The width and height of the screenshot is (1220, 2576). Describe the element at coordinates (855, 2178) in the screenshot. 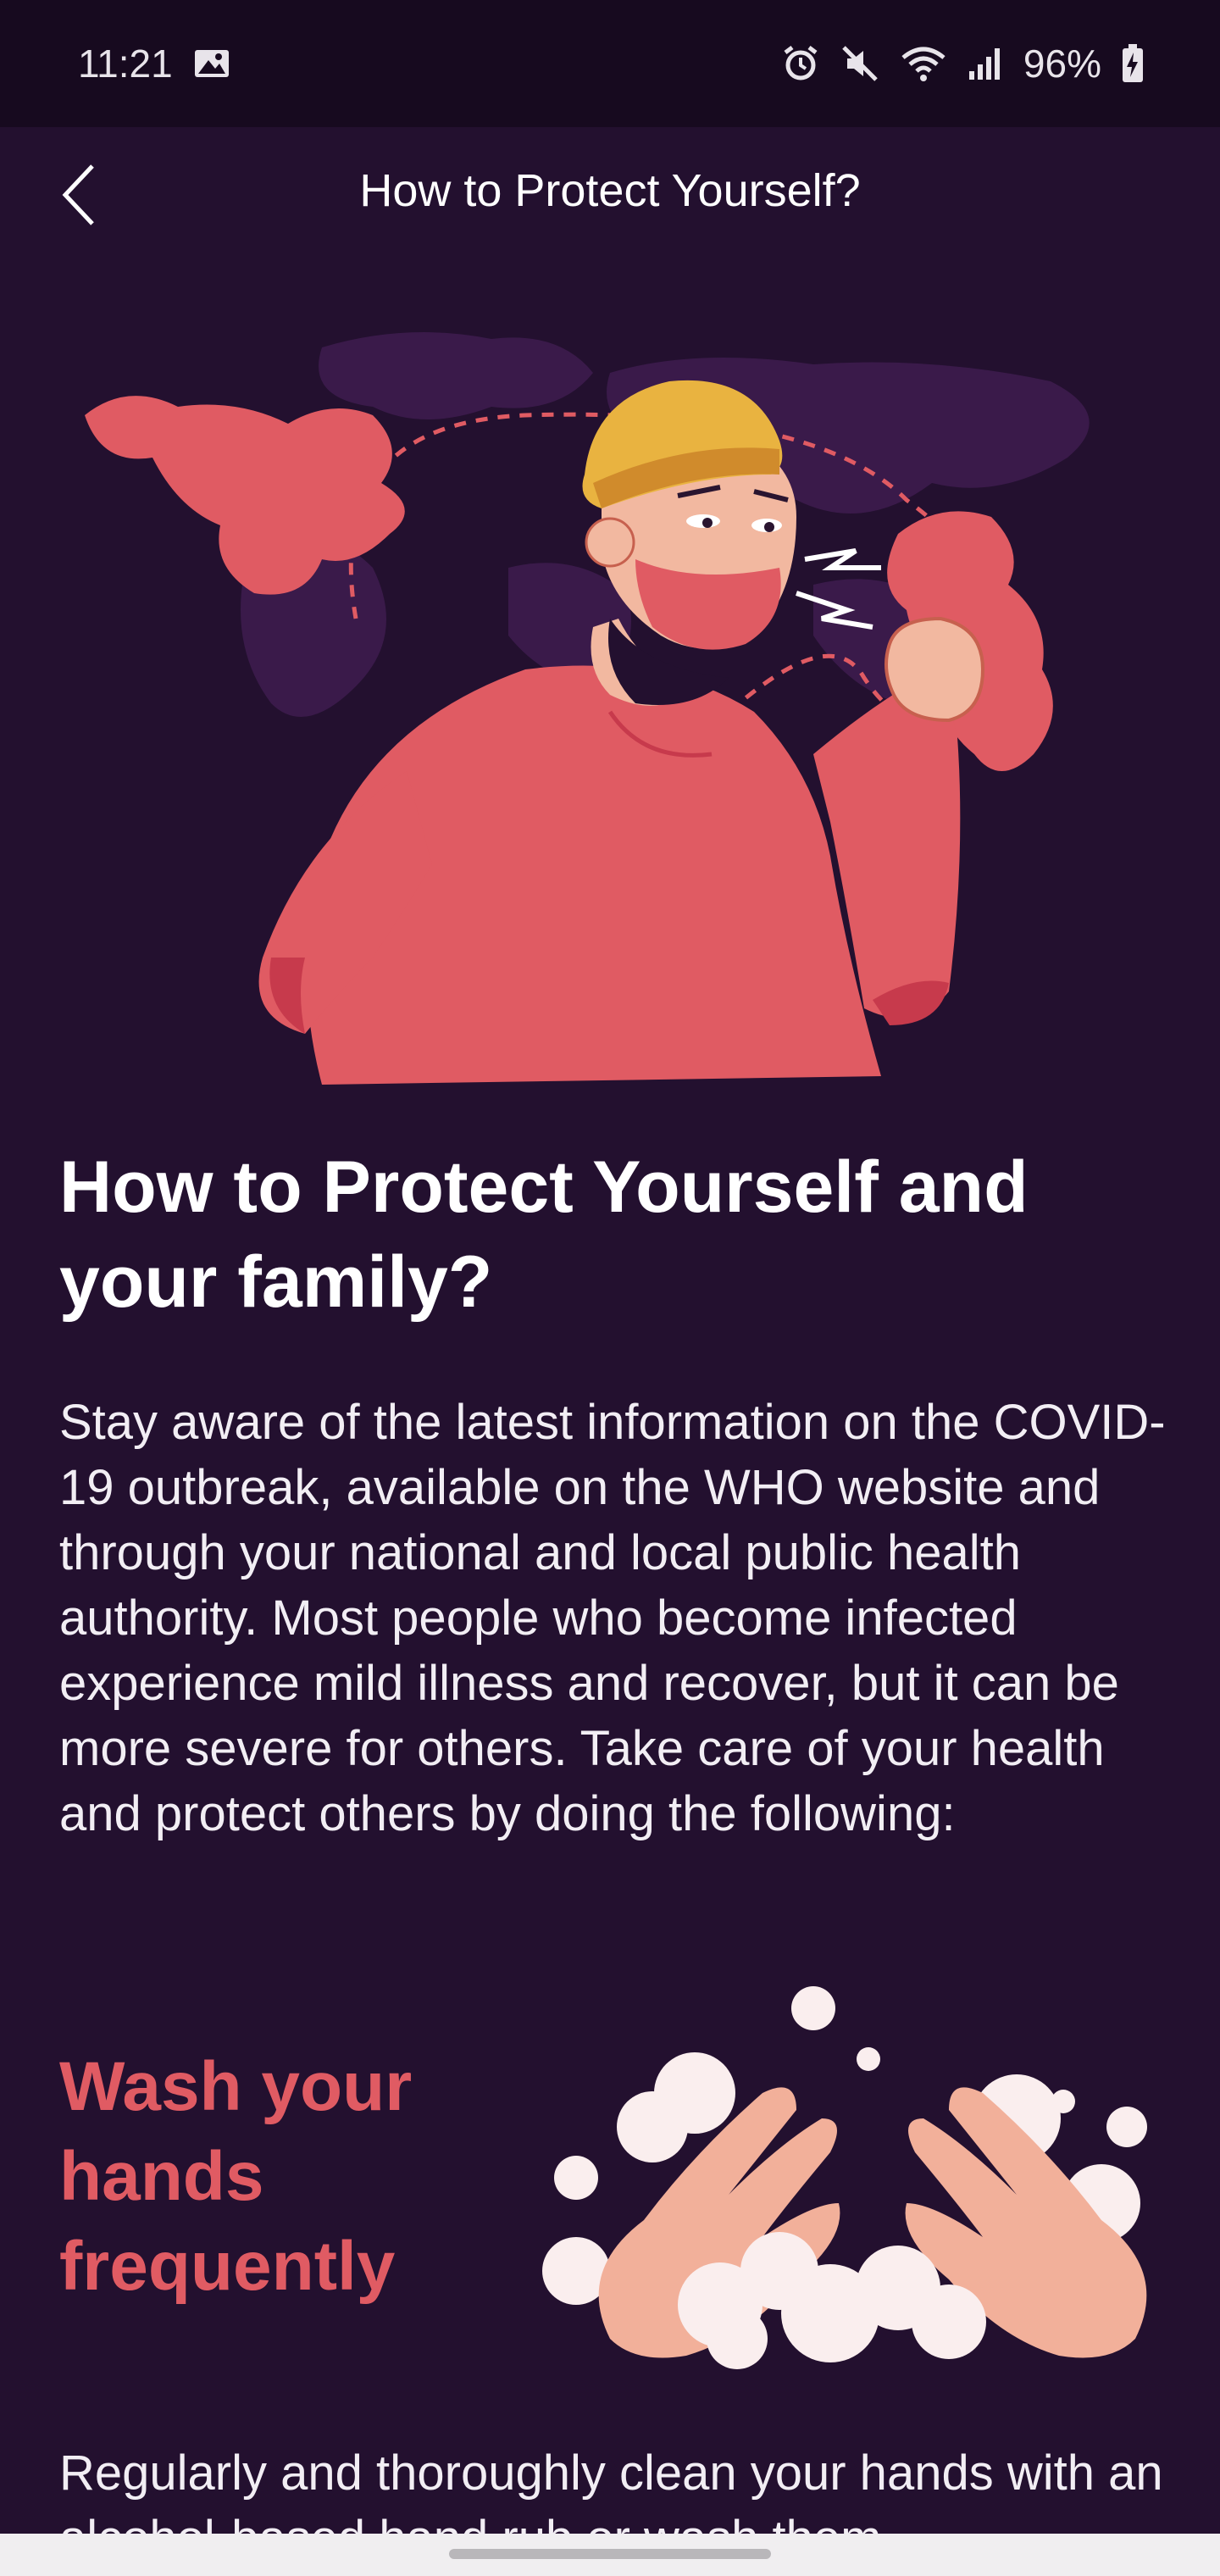

I see `soapy-hands-illustration` at that location.